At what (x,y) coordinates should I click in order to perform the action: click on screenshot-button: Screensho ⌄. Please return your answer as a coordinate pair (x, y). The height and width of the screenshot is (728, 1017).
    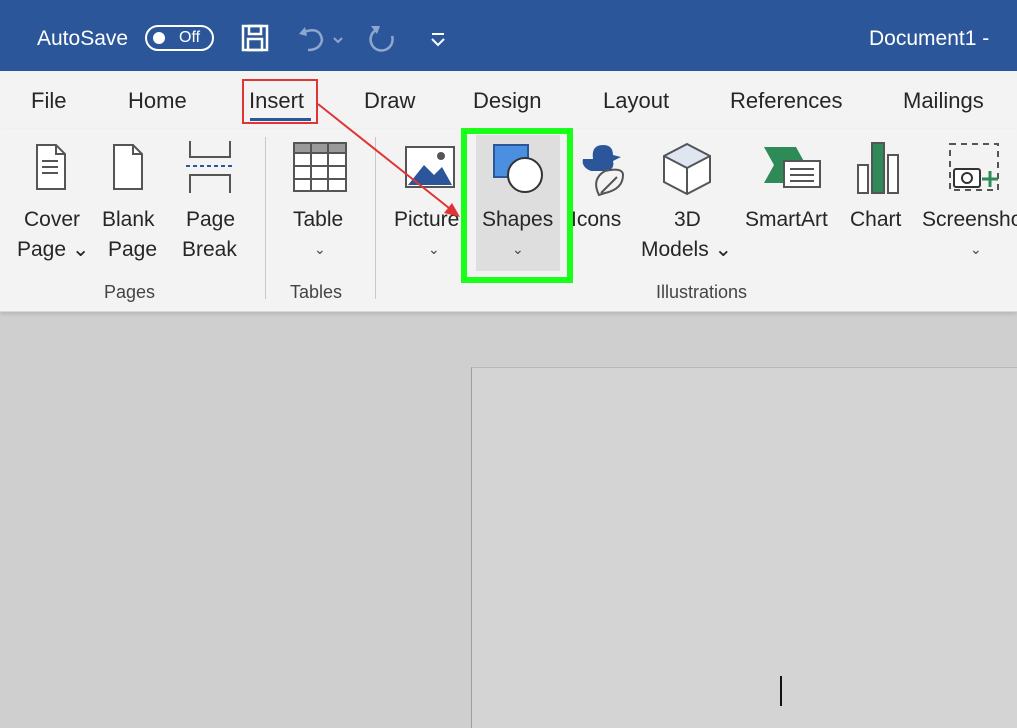
    Looking at the image, I should click on (967, 204).